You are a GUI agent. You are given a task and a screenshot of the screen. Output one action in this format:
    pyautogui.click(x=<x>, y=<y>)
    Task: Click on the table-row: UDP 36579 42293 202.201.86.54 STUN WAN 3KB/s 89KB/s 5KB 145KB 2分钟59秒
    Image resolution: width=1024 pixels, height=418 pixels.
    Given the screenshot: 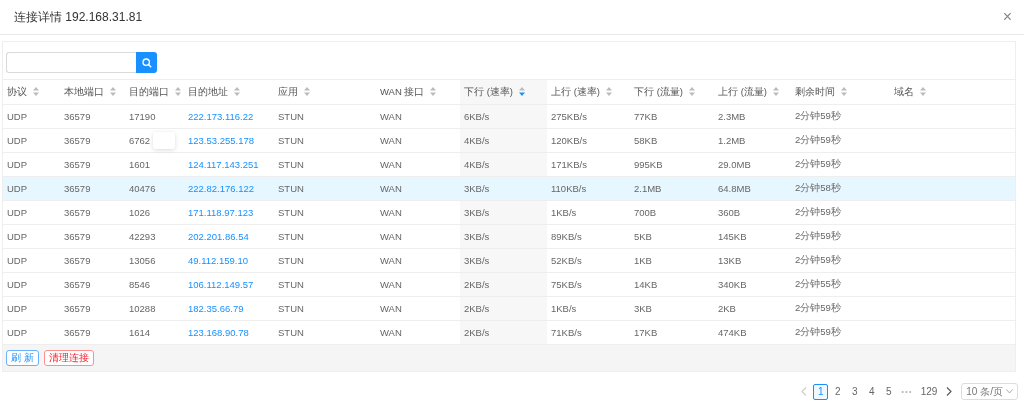 What is the action you would take?
    pyautogui.click(x=509, y=236)
    